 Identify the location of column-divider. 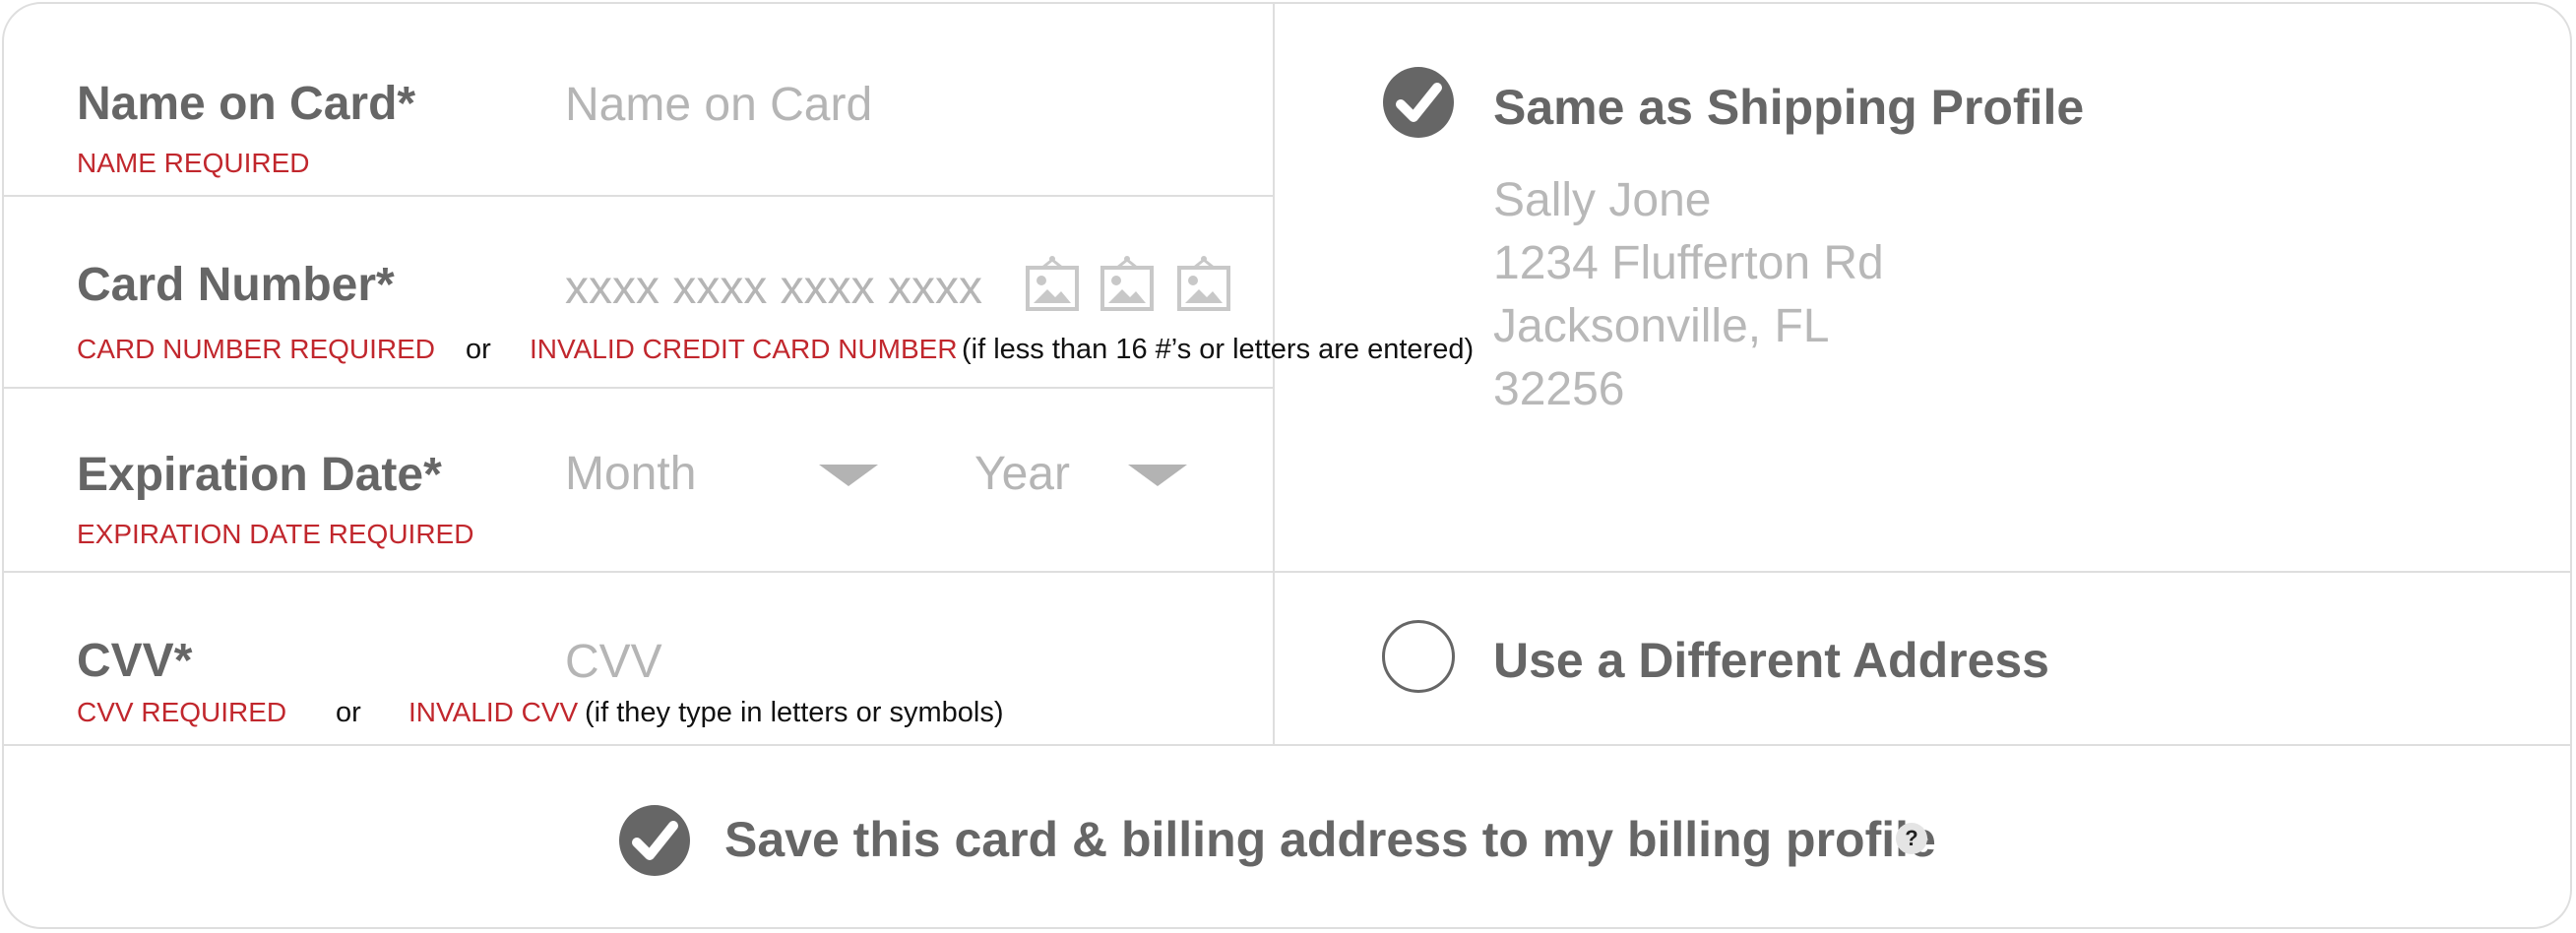
(1274, 374).